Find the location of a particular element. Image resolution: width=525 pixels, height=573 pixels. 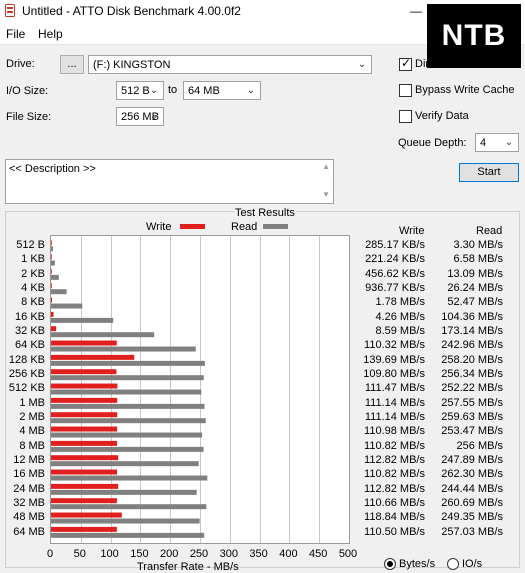

minimize-button: — is located at coordinates (416, 11).